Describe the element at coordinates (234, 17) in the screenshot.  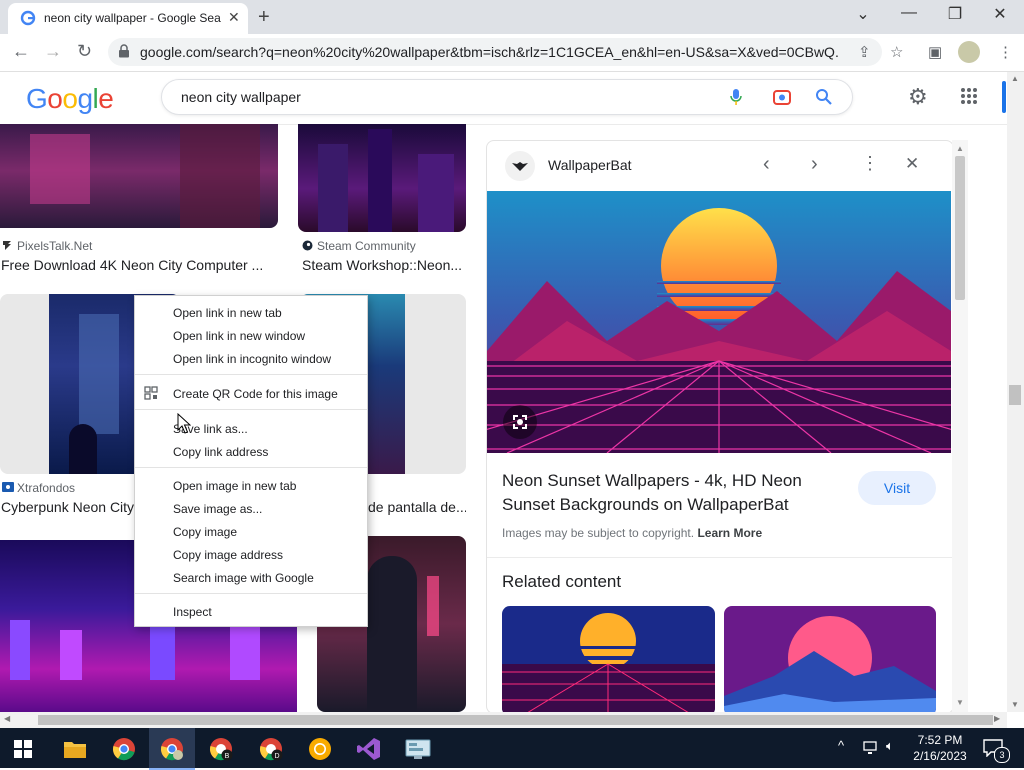
I see `close-tab-icon: ✕` at that location.